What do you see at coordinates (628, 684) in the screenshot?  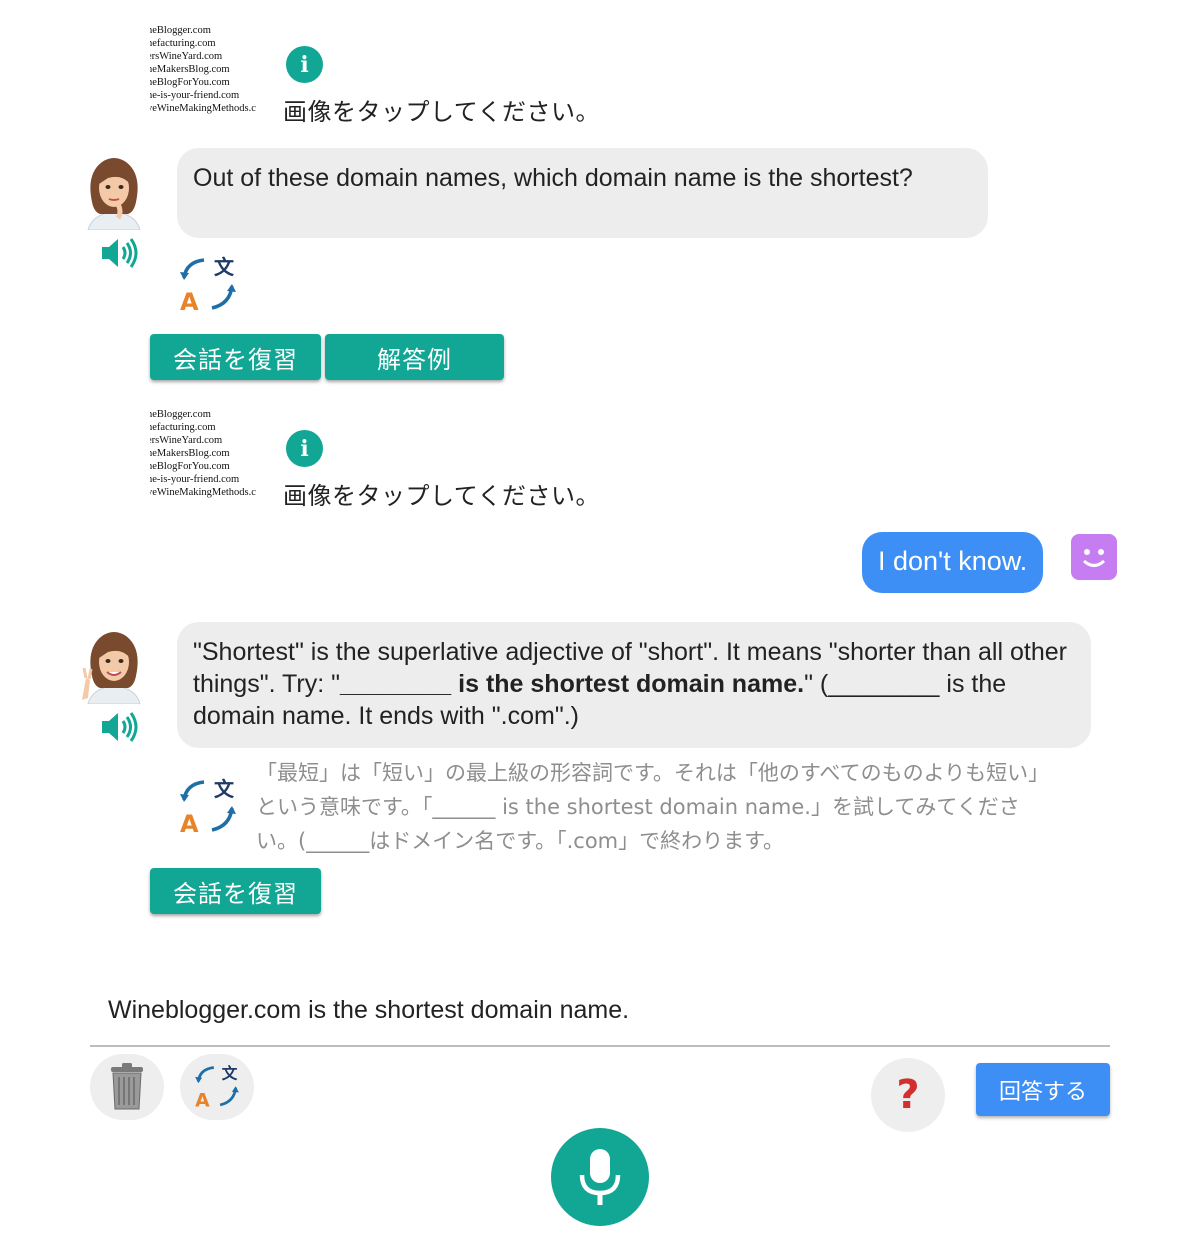 I see `bot-message-bold: is the shortest domain name.` at bounding box center [628, 684].